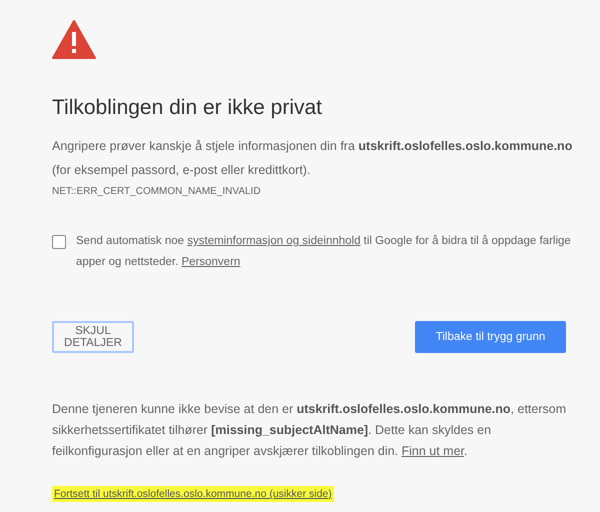  I want to click on warning-icon, so click(74, 39).